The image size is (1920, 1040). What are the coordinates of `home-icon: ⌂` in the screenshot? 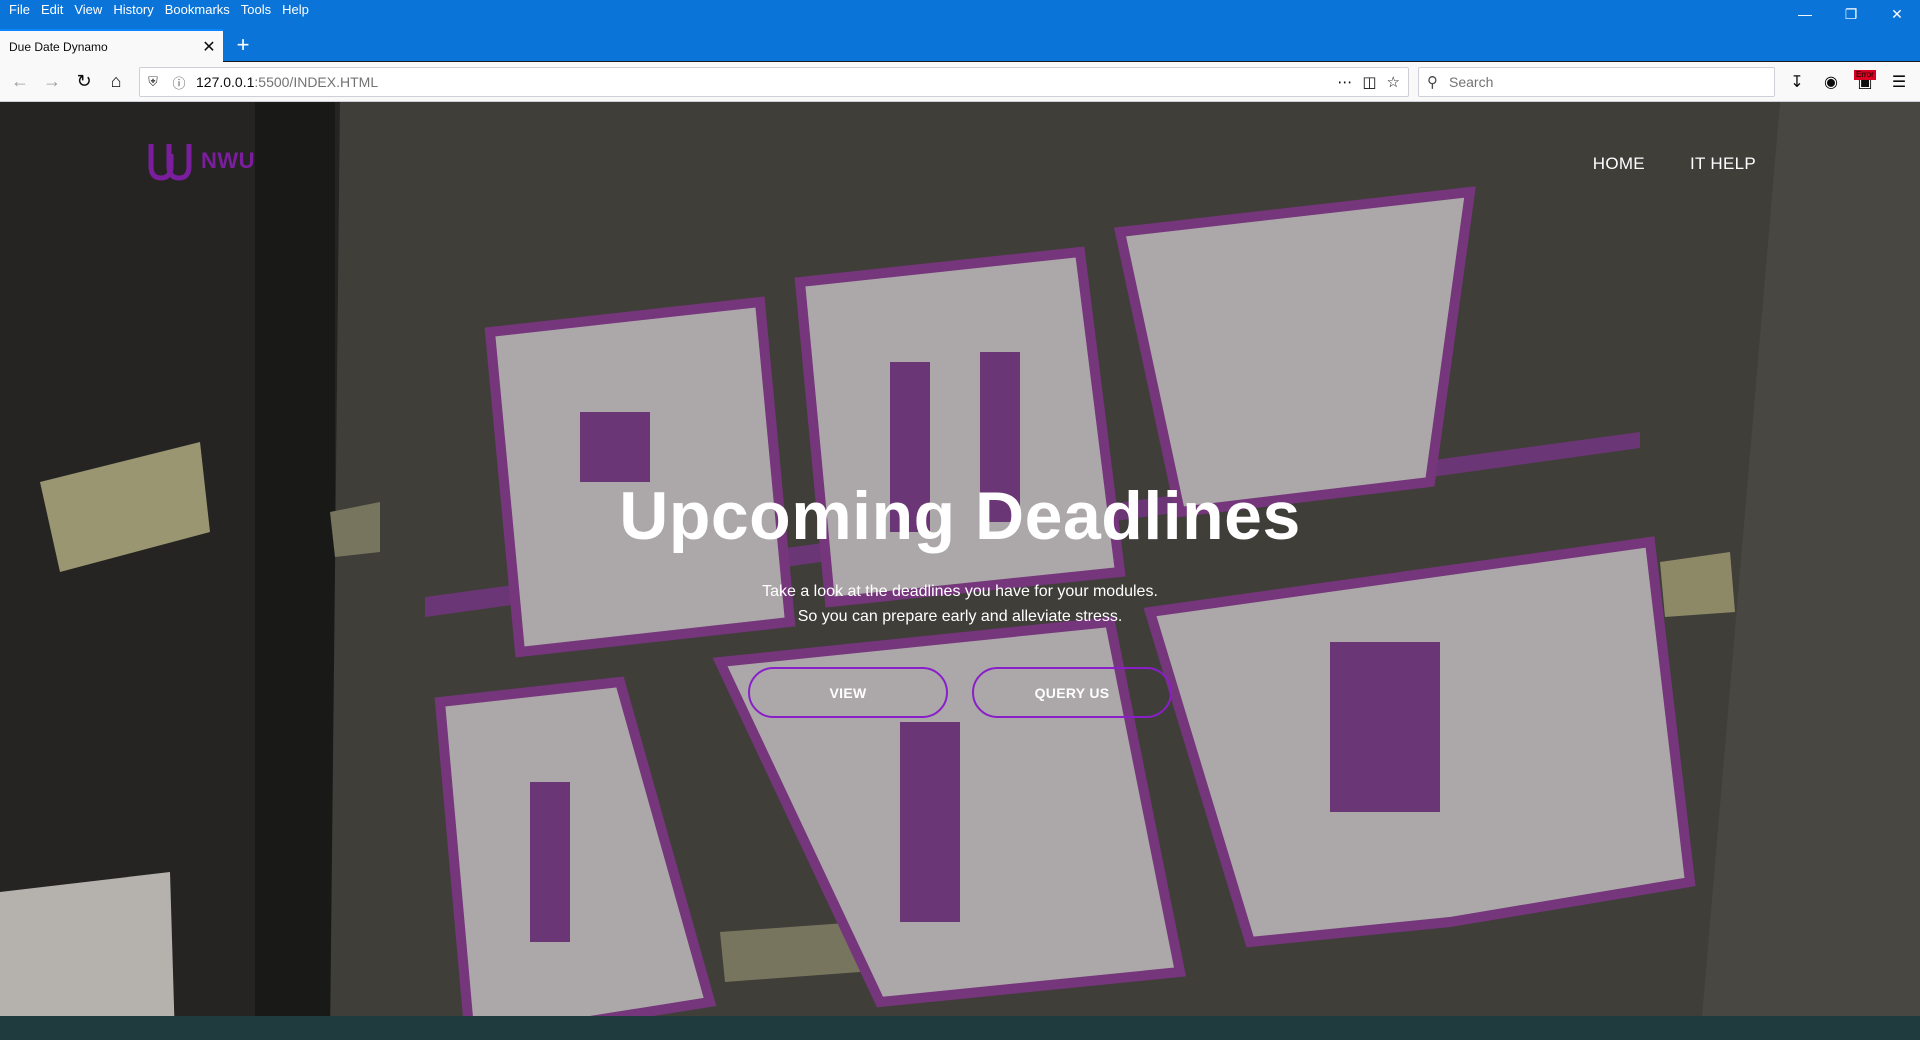 It's located at (116, 82).